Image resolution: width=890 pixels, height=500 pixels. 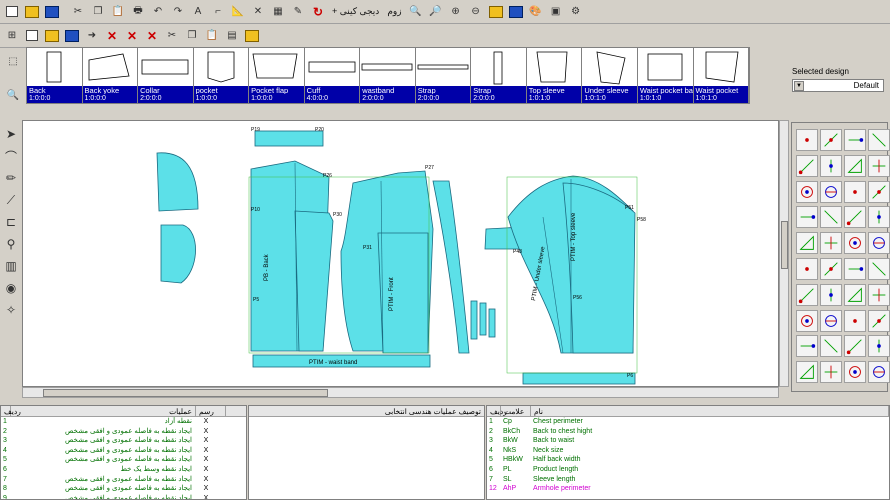 I want to click on curve-icon: ⌒, so click(x=11, y=156).